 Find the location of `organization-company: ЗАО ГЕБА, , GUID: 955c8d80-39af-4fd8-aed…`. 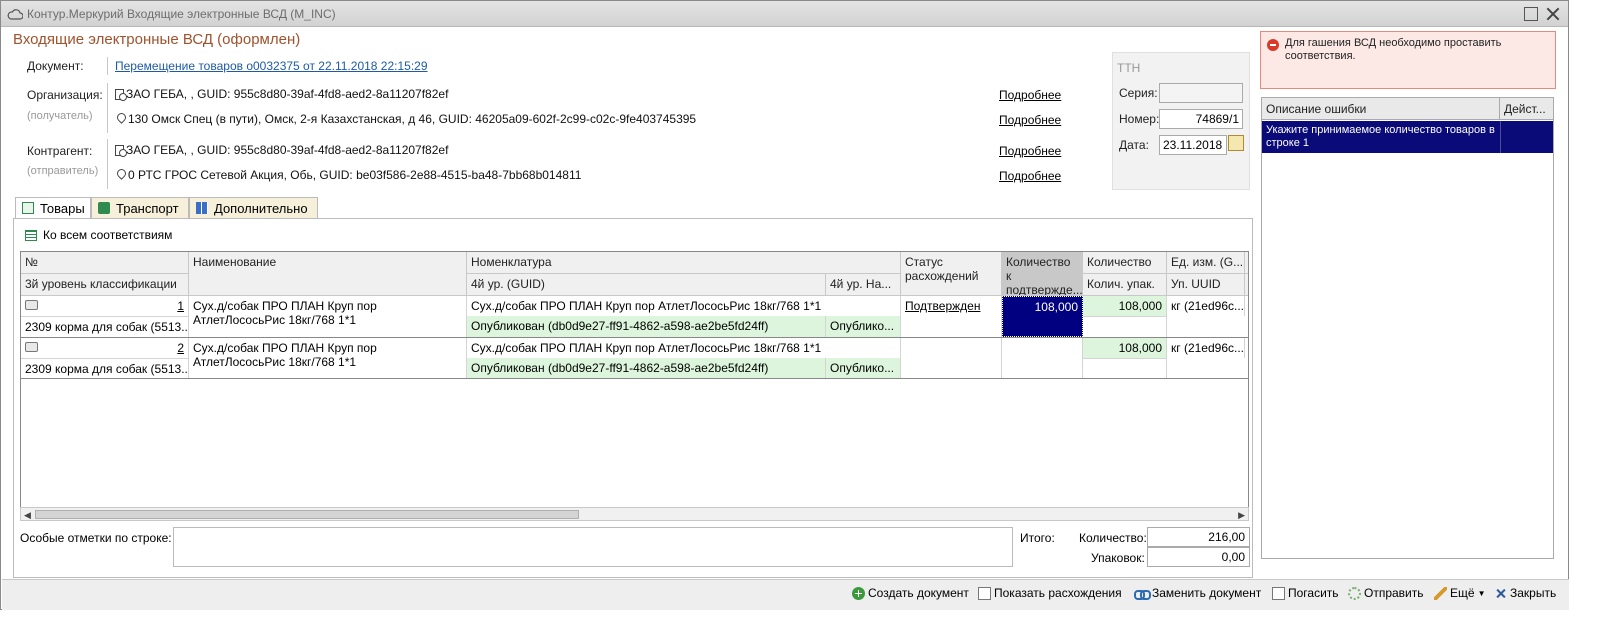

organization-company: ЗАО ГЕБА, , GUID: 955c8d80-39af-4fd8-aed… is located at coordinates (287, 94).